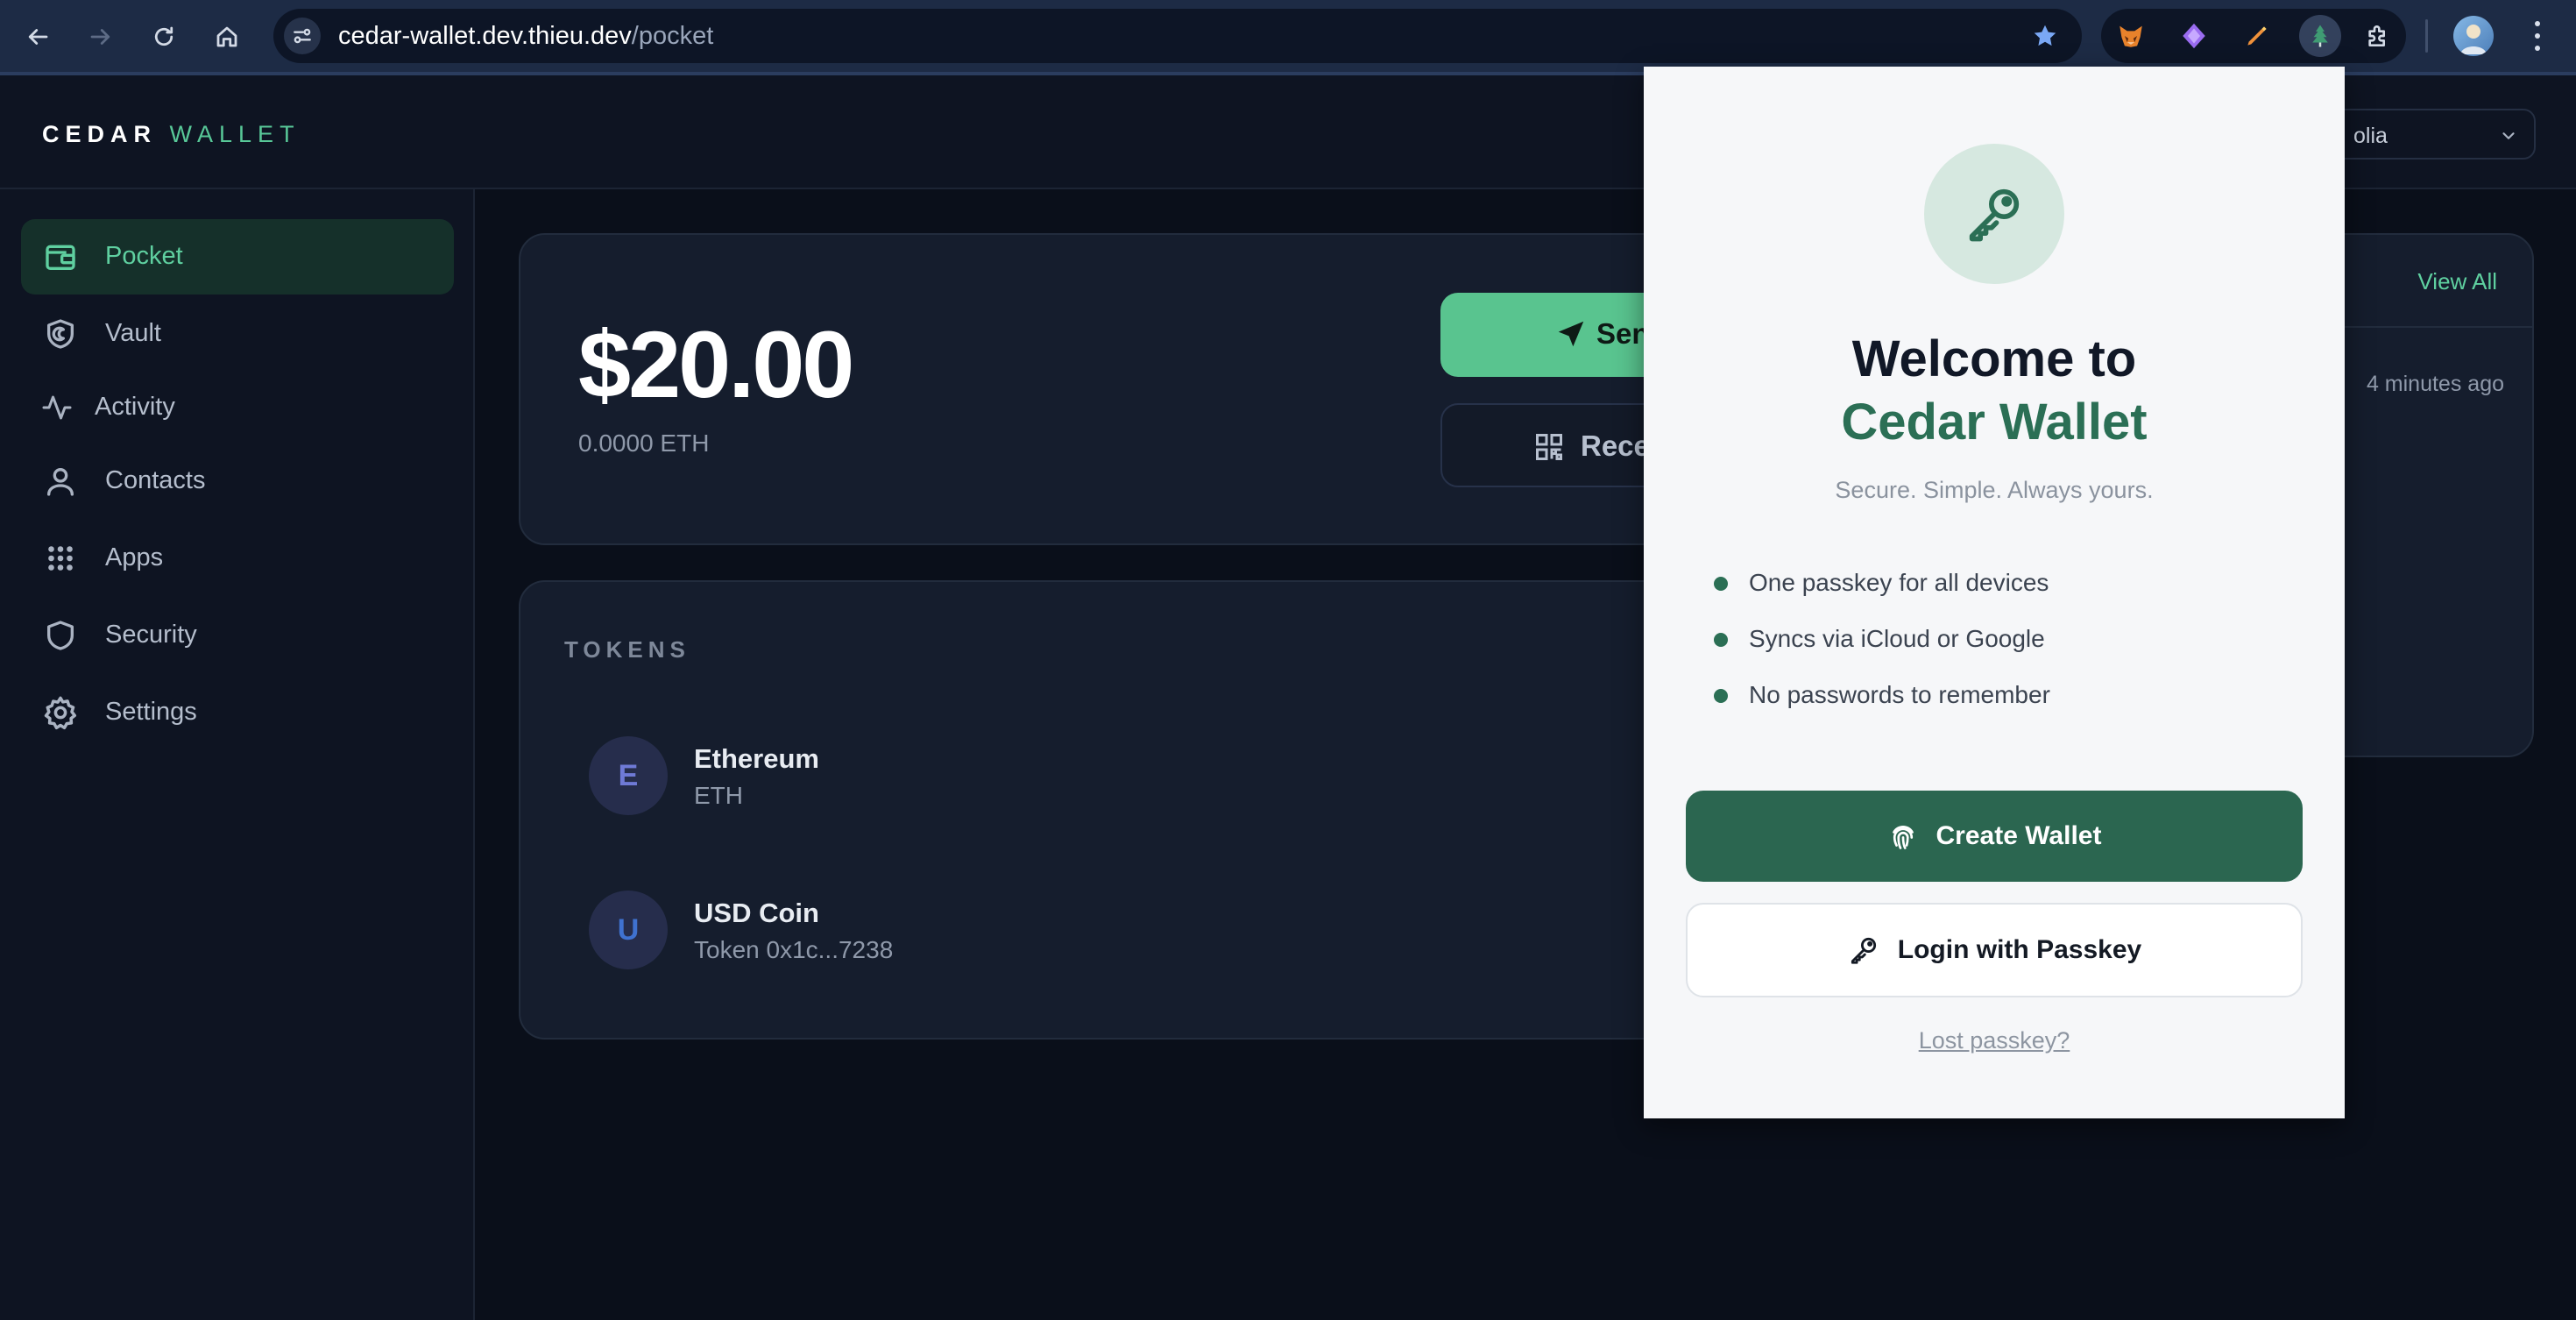  What do you see at coordinates (718, 795) in the screenshot?
I see `token-symbol: ETH` at bounding box center [718, 795].